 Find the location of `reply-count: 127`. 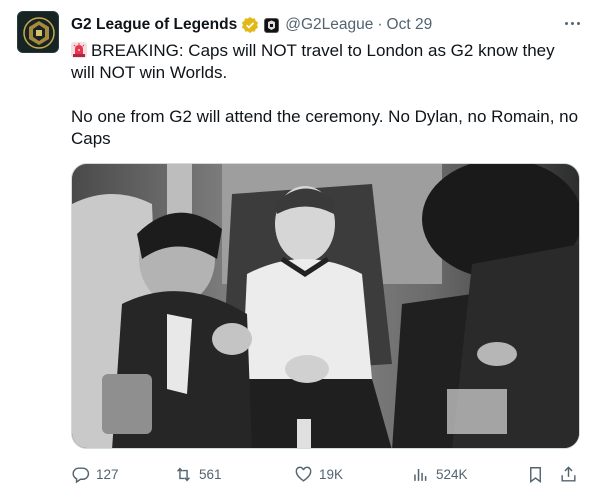

reply-count: 127 is located at coordinates (107, 474).